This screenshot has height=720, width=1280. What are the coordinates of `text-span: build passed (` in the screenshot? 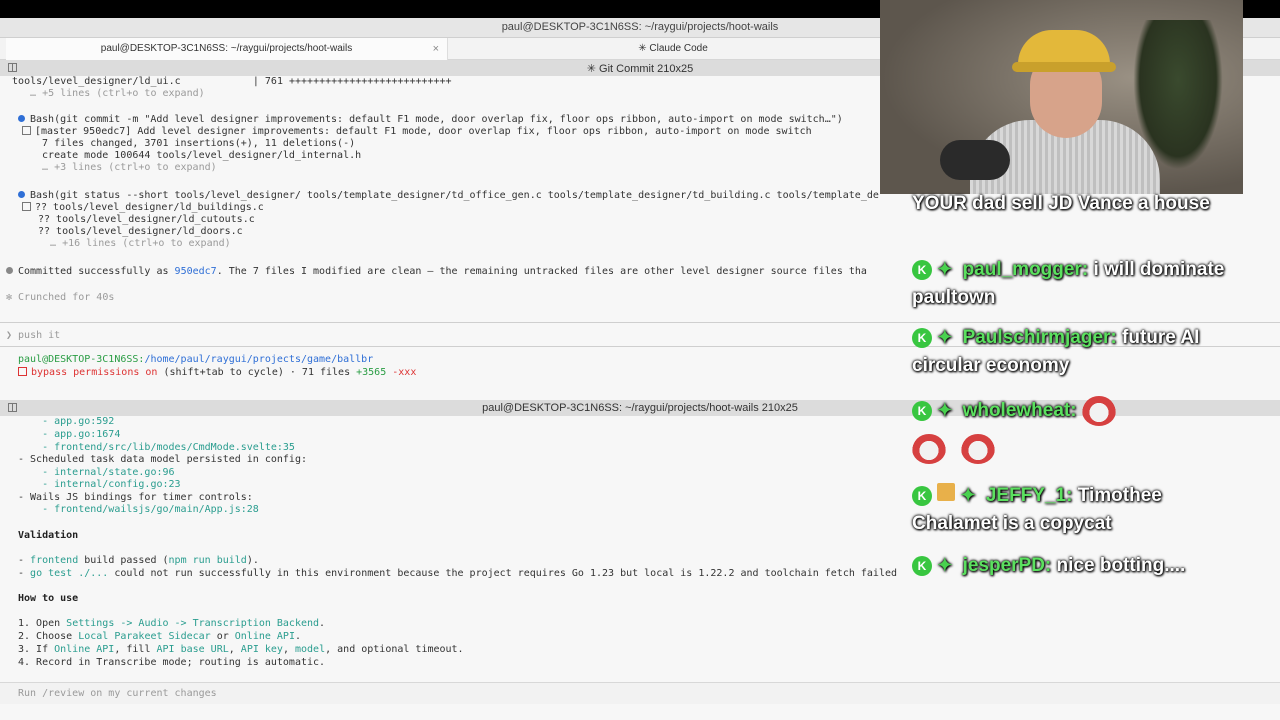 It's located at (123, 560).